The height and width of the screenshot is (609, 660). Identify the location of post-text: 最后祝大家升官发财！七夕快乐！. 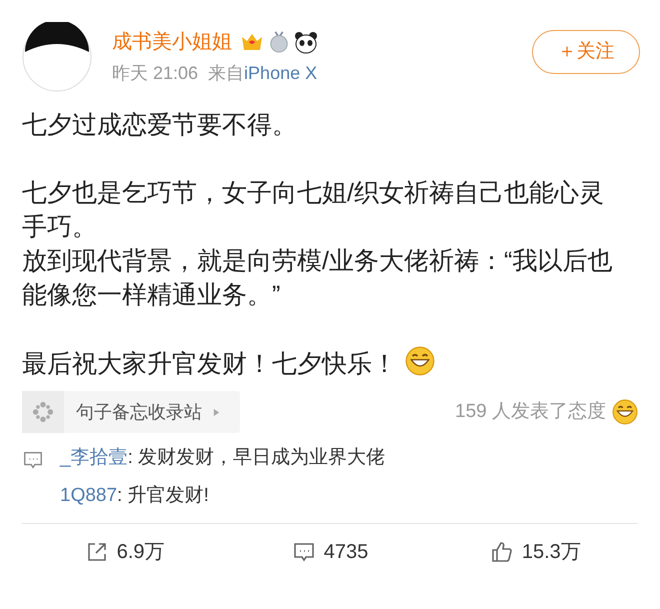
(320, 363).